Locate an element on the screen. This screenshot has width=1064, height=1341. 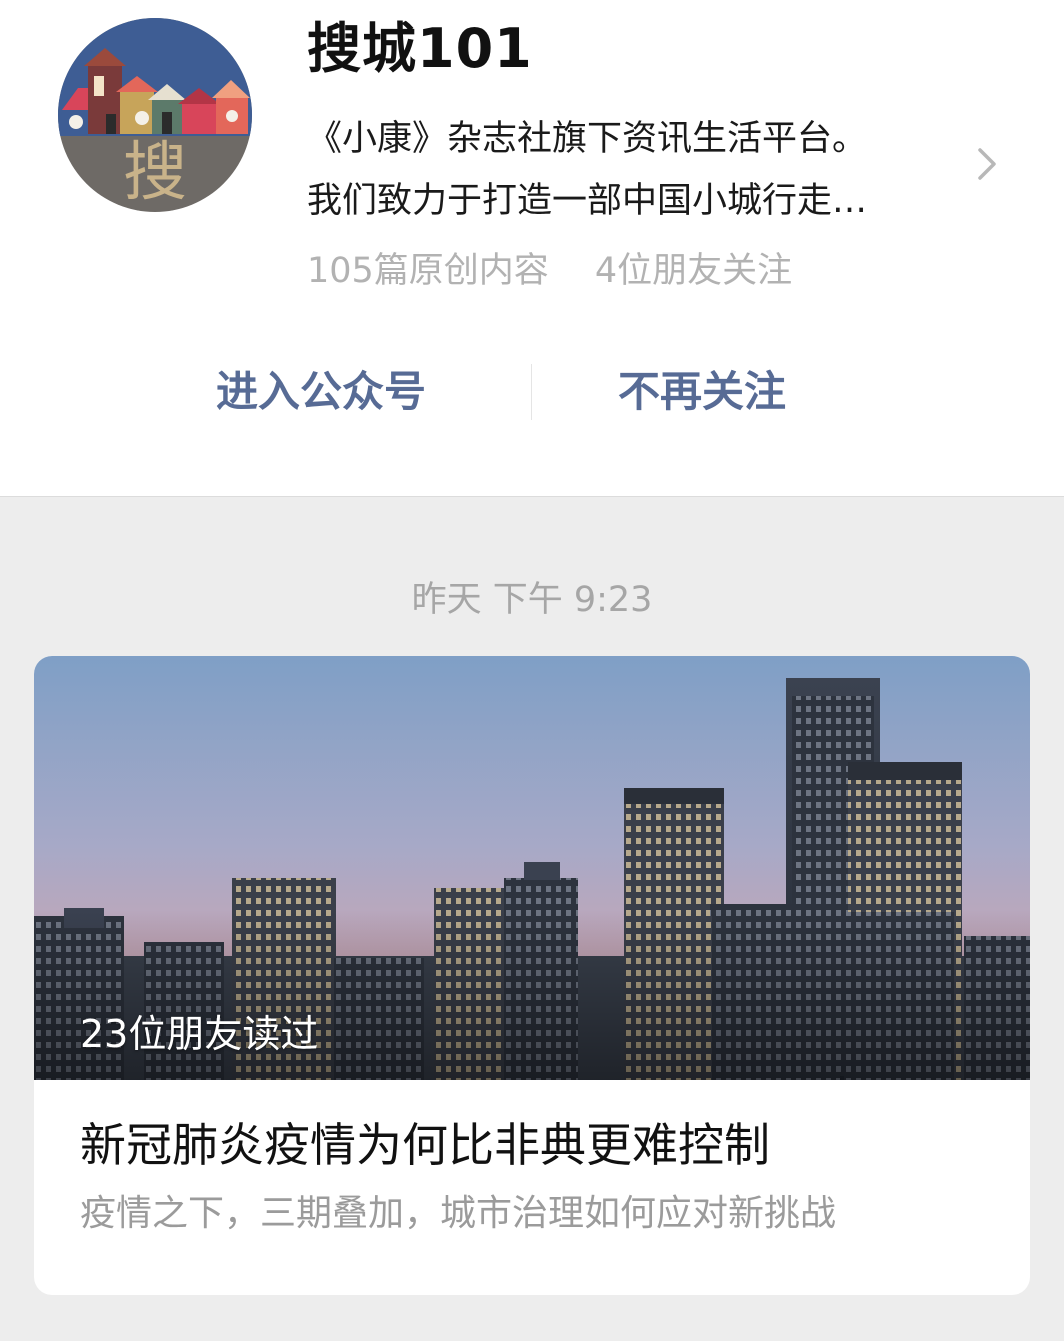
account-description-line-1: 《小康》杂志社旗下资讯生活平台。 is located at coordinates (587, 139).